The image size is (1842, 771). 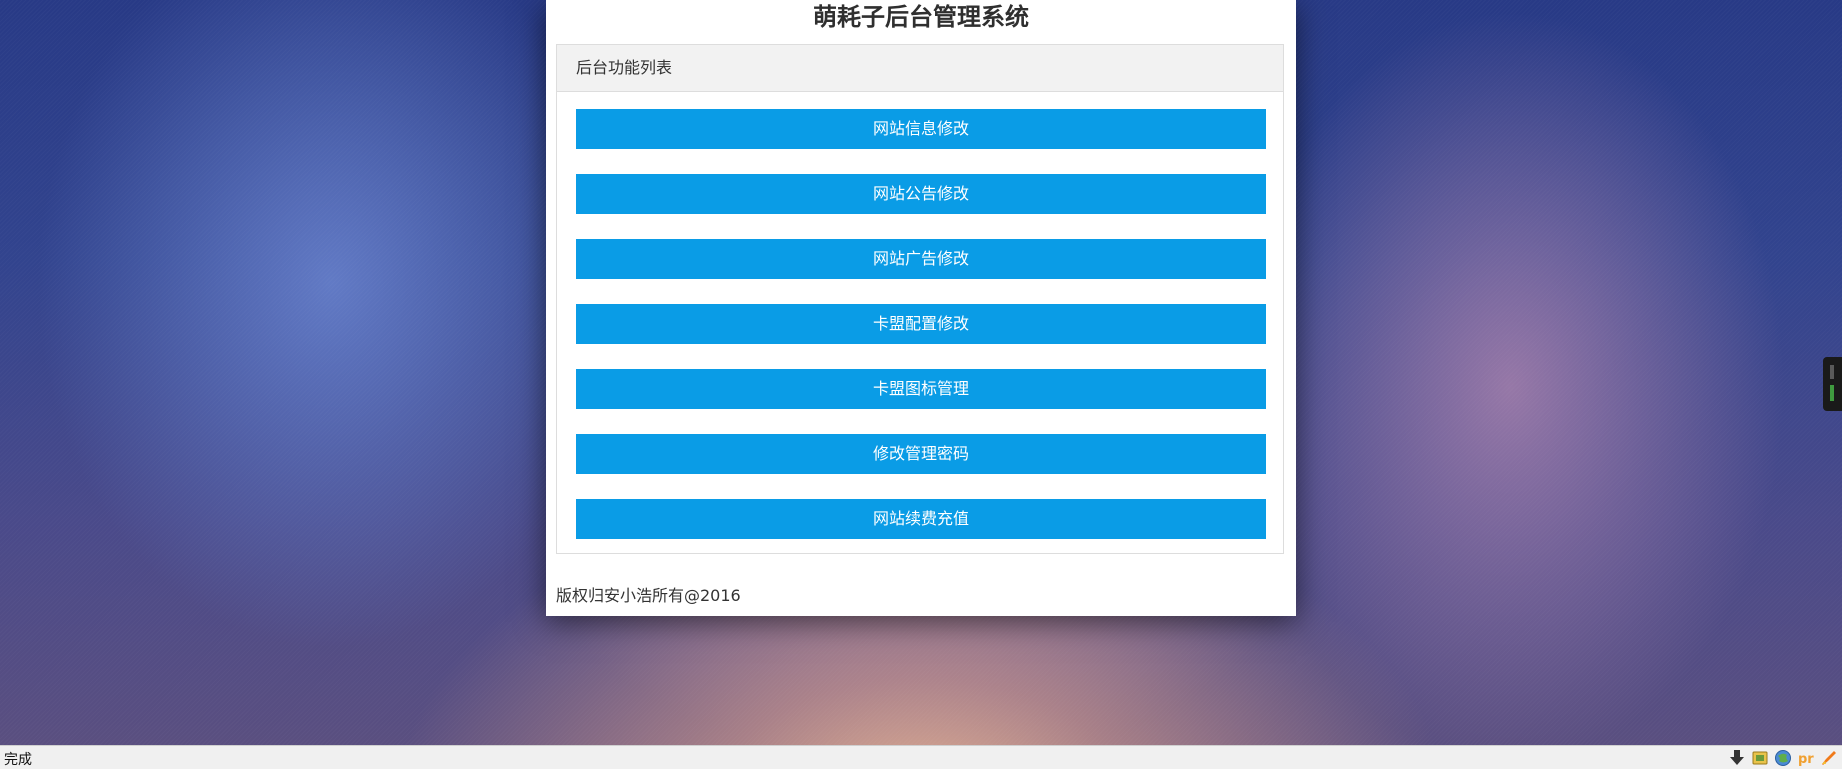 What do you see at coordinates (920, 68) in the screenshot?
I see `card-heading: 后台功能列表` at bounding box center [920, 68].